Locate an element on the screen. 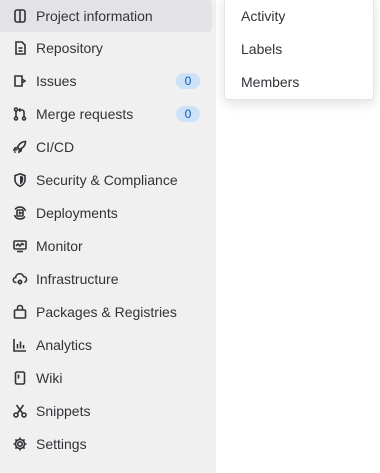  package-icon is located at coordinates (20, 312).